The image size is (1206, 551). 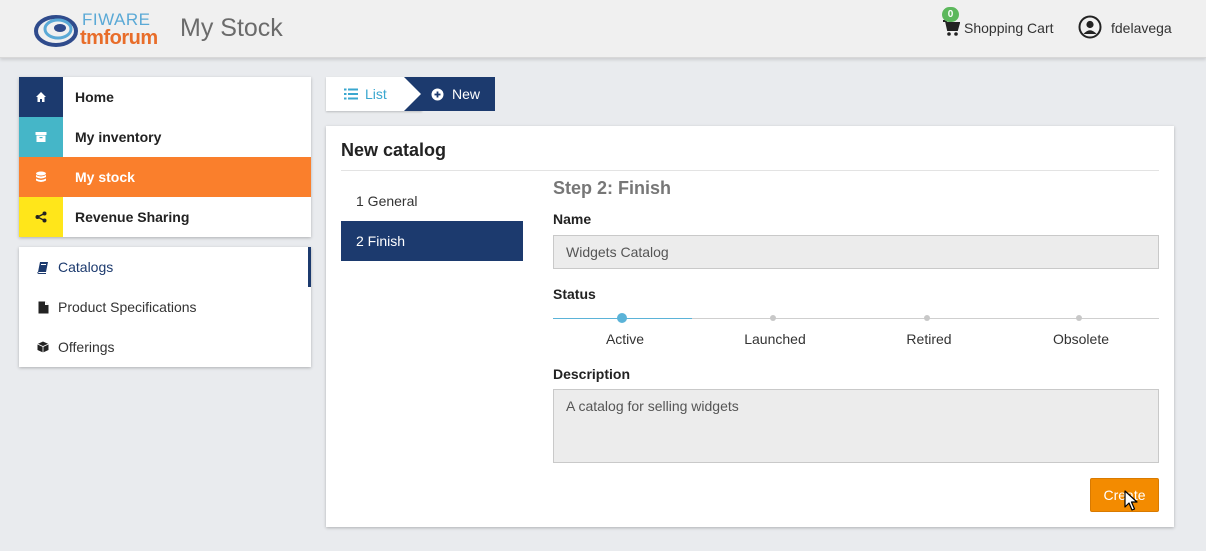 I want to click on user-avatar-icon, so click(x=1090, y=28).